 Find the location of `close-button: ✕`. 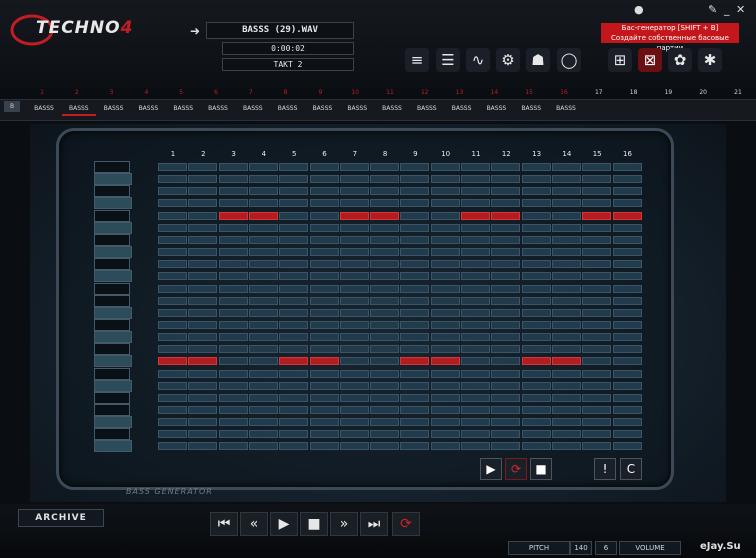

close-button: ✕ is located at coordinates (743, 10).